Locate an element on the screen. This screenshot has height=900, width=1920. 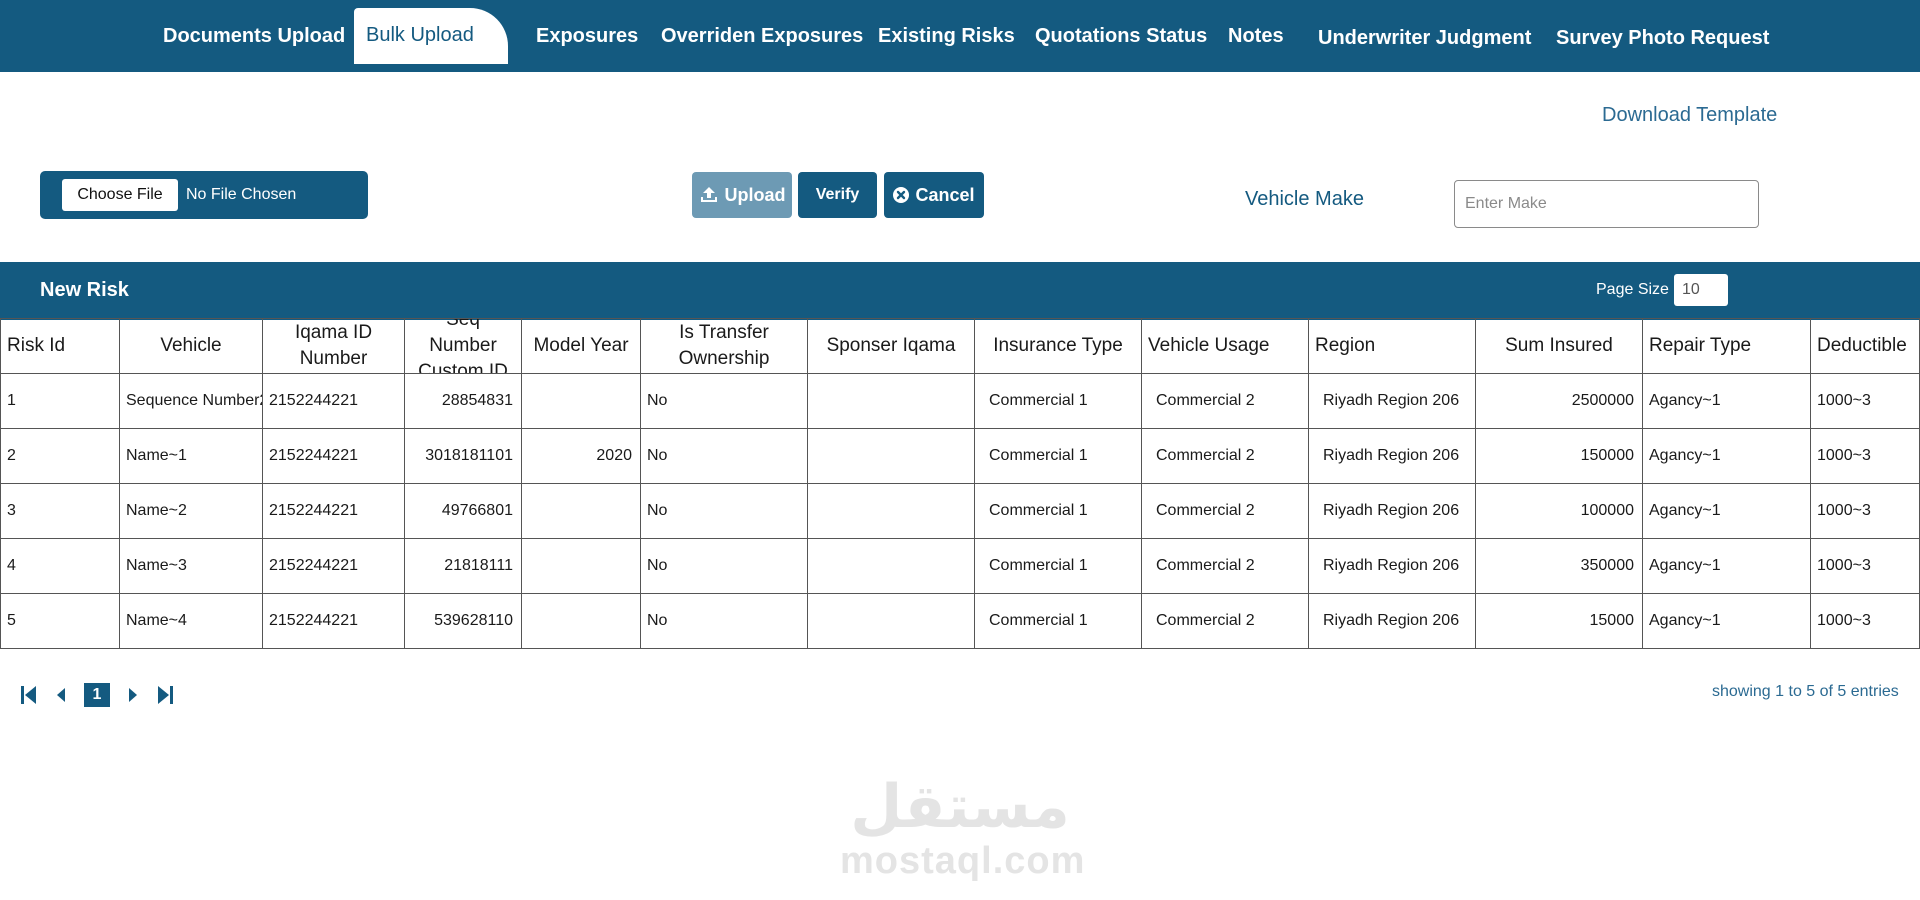
cell-seq-number: 49766801 is located at coordinates (463, 511).